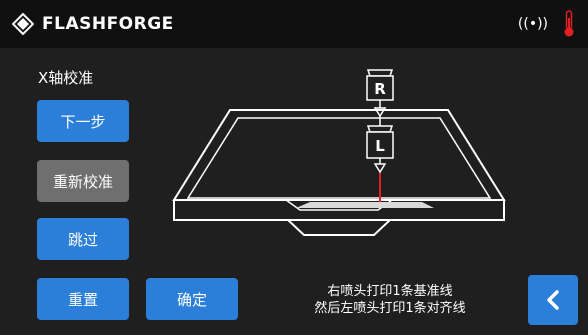 The height and width of the screenshot is (335, 588). I want to click on instructions: 右喷头打印1条基准线 然后左喷头打印1条对齐线, so click(390, 300).